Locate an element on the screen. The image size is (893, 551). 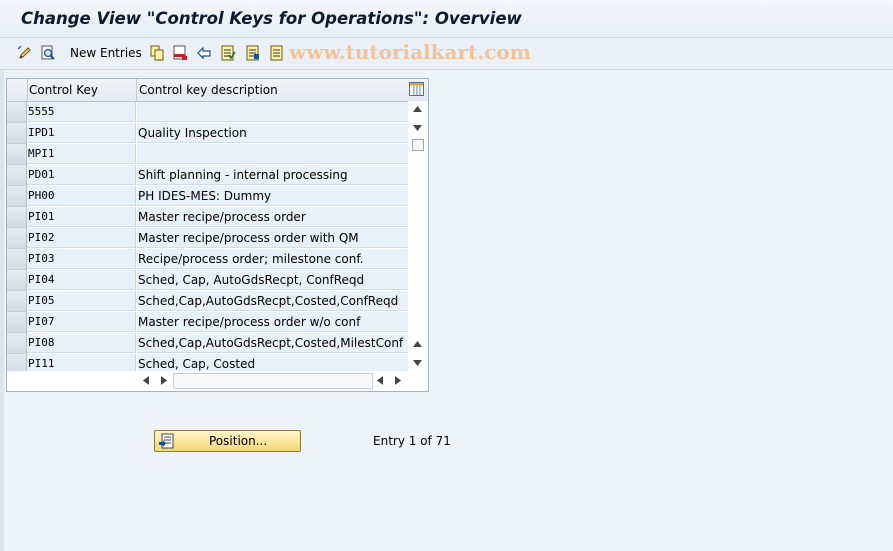
find-icon is located at coordinates (48, 53).